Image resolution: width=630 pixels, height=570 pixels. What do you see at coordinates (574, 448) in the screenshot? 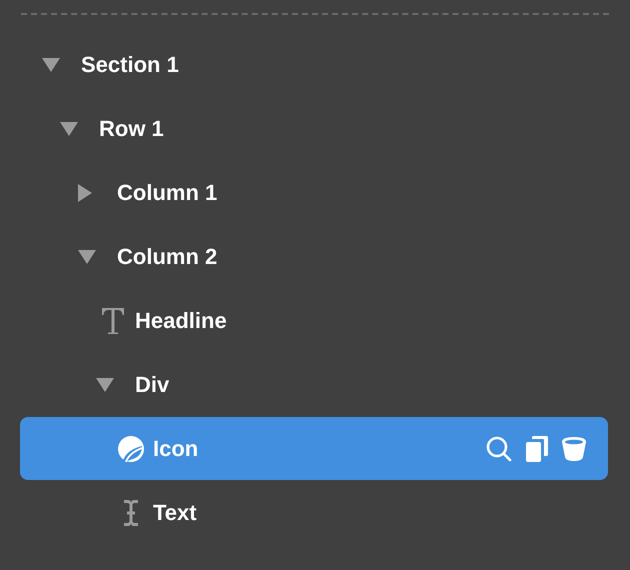
I see `trash-icon` at bounding box center [574, 448].